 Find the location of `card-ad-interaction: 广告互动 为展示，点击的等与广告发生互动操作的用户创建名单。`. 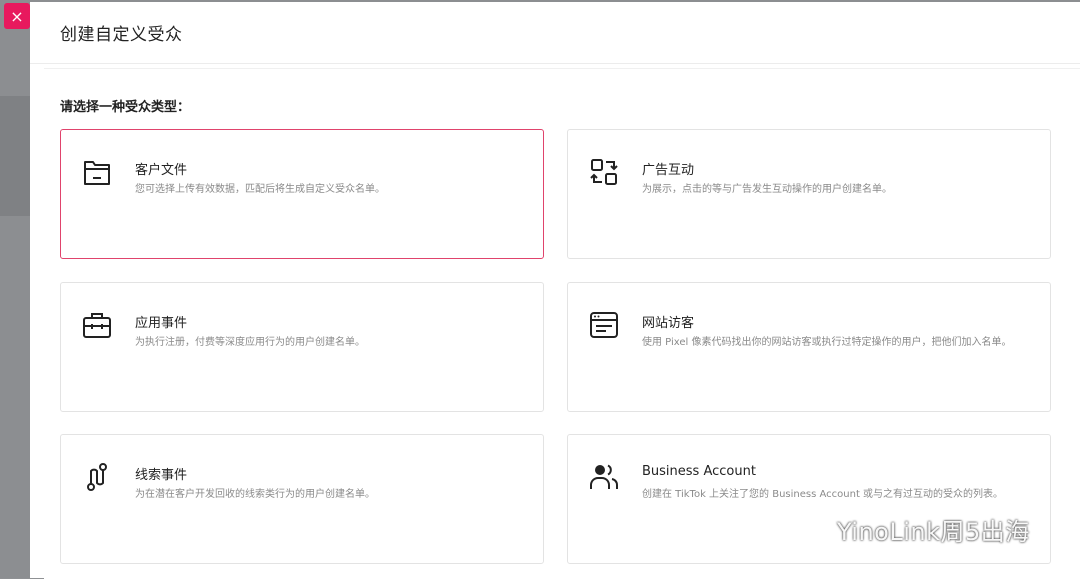

card-ad-interaction: 广告互动 为展示，点击的等与广告发生互动操作的用户创建名单。 is located at coordinates (809, 194).